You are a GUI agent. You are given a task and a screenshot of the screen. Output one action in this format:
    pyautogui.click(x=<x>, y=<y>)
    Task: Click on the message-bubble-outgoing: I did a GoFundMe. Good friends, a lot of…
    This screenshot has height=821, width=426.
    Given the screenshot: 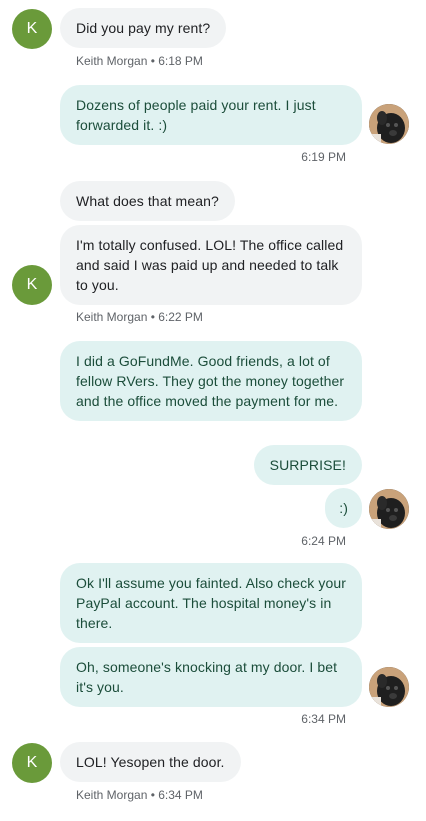 What is the action you would take?
    pyautogui.click(x=211, y=381)
    